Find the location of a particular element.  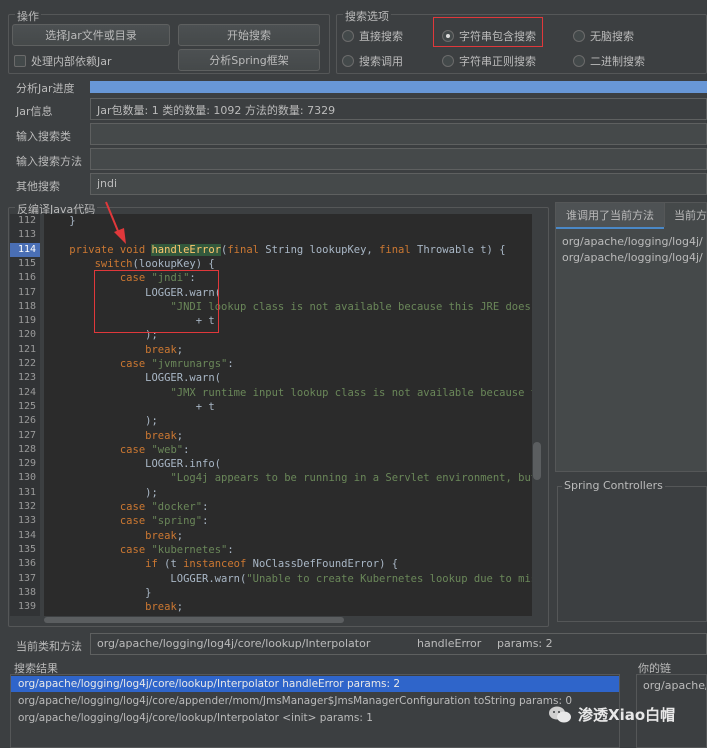

line-number: 112 is located at coordinates (26, 220).